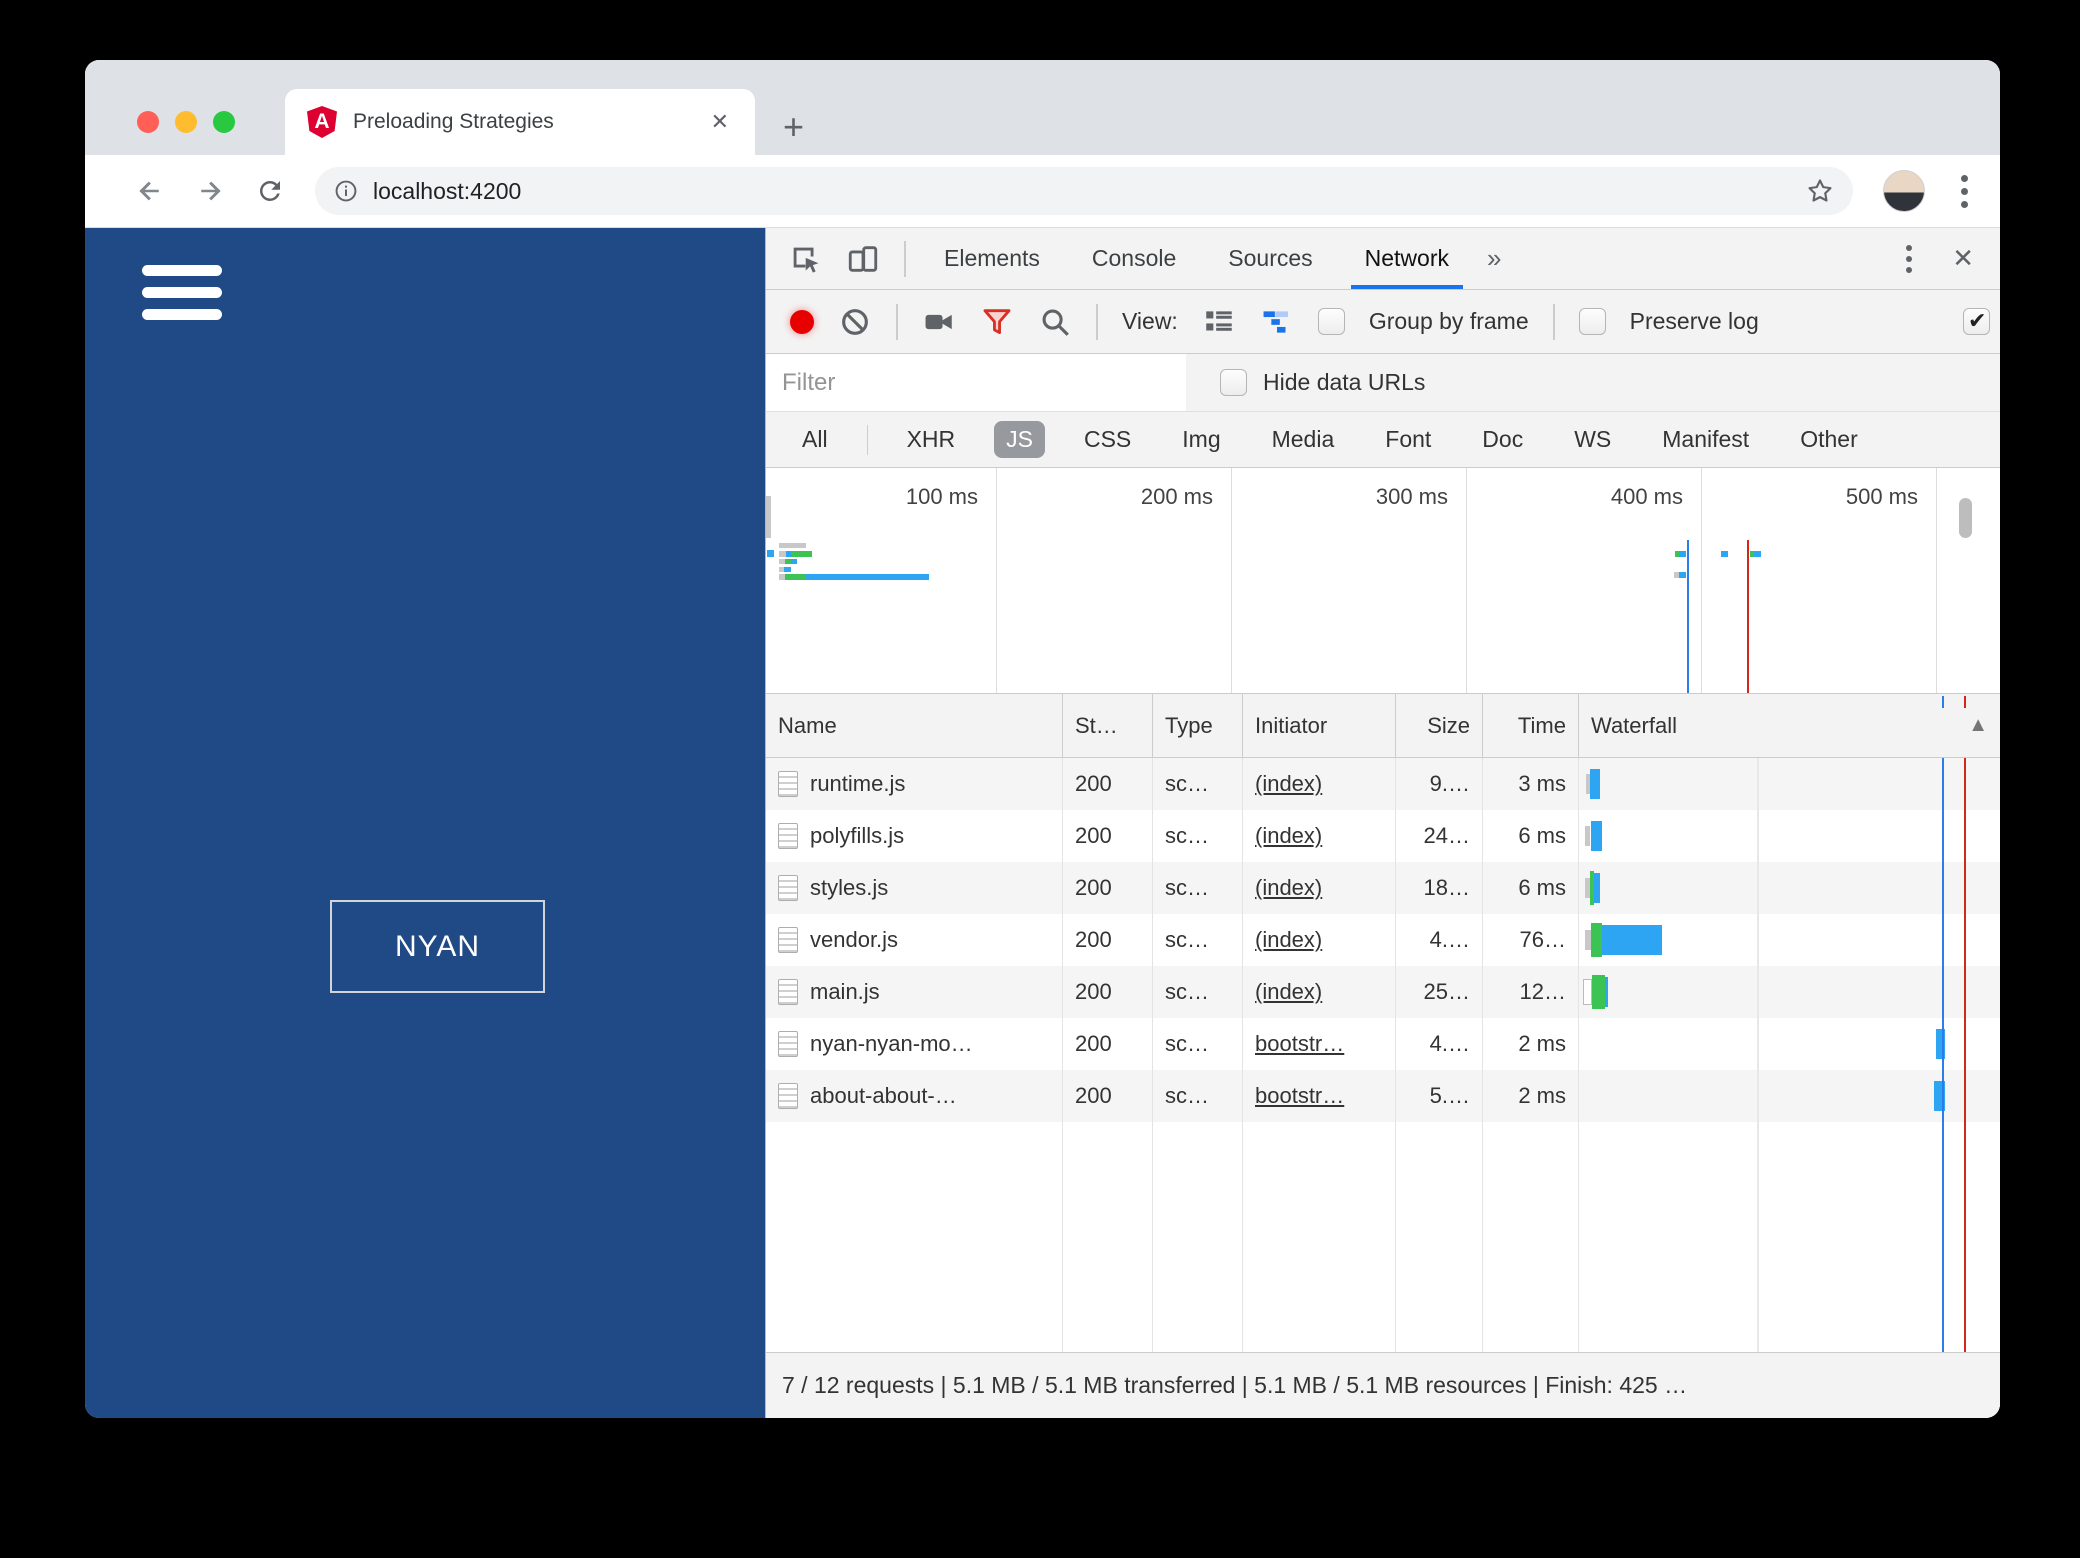 This screenshot has width=2080, height=1558. Describe the element at coordinates (914, 992) in the screenshot. I see `request-name: main.js` at that location.